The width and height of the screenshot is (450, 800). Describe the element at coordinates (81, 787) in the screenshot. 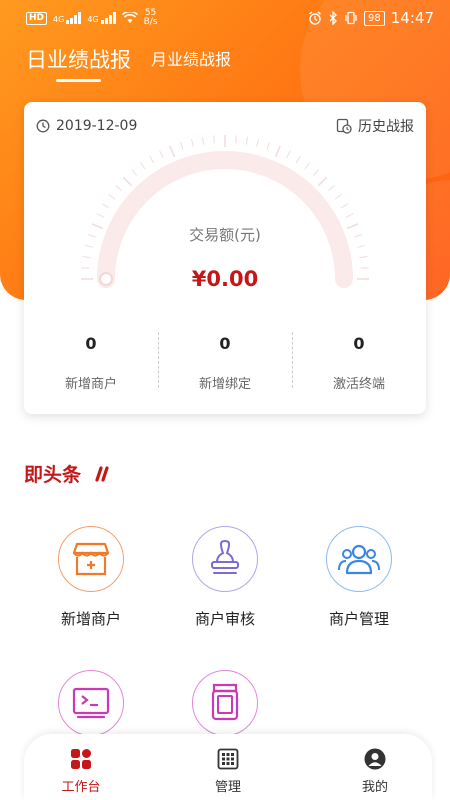

I see `nav-label: 工作台` at that location.